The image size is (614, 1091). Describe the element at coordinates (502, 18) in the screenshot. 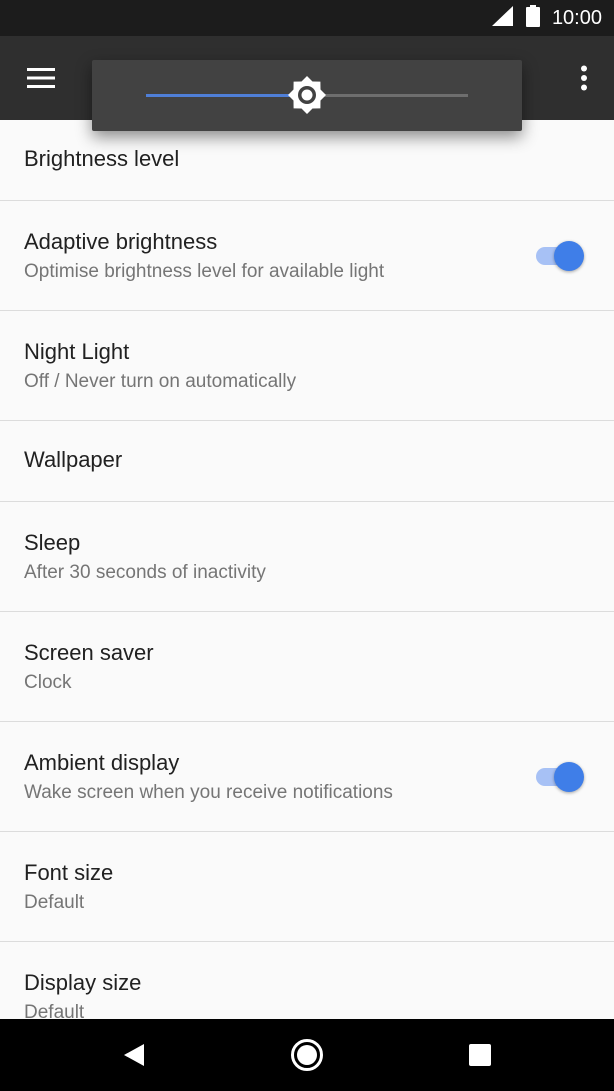

I see `cell-signal-icon` at that location.